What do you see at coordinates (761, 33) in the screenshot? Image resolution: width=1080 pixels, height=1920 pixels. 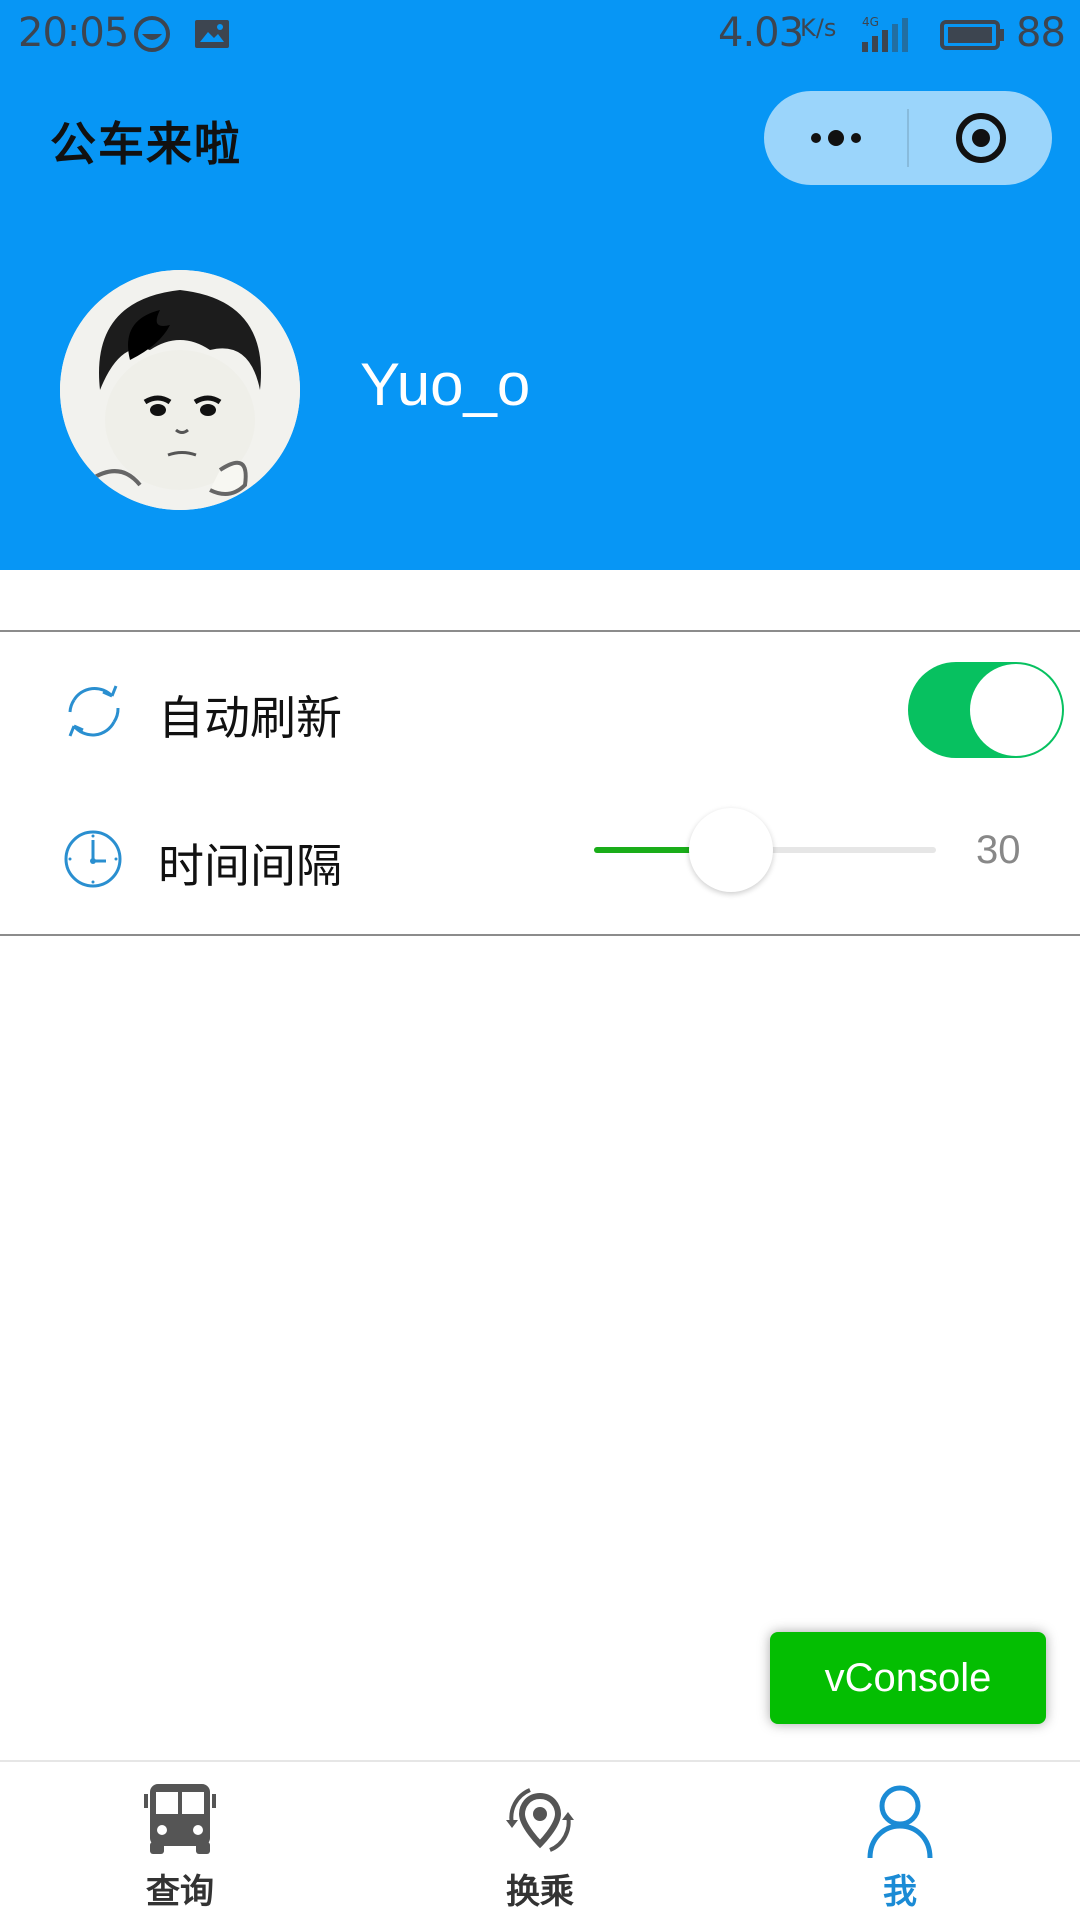 I see `network-speed: 4.03` at bounding box center [761, 33].